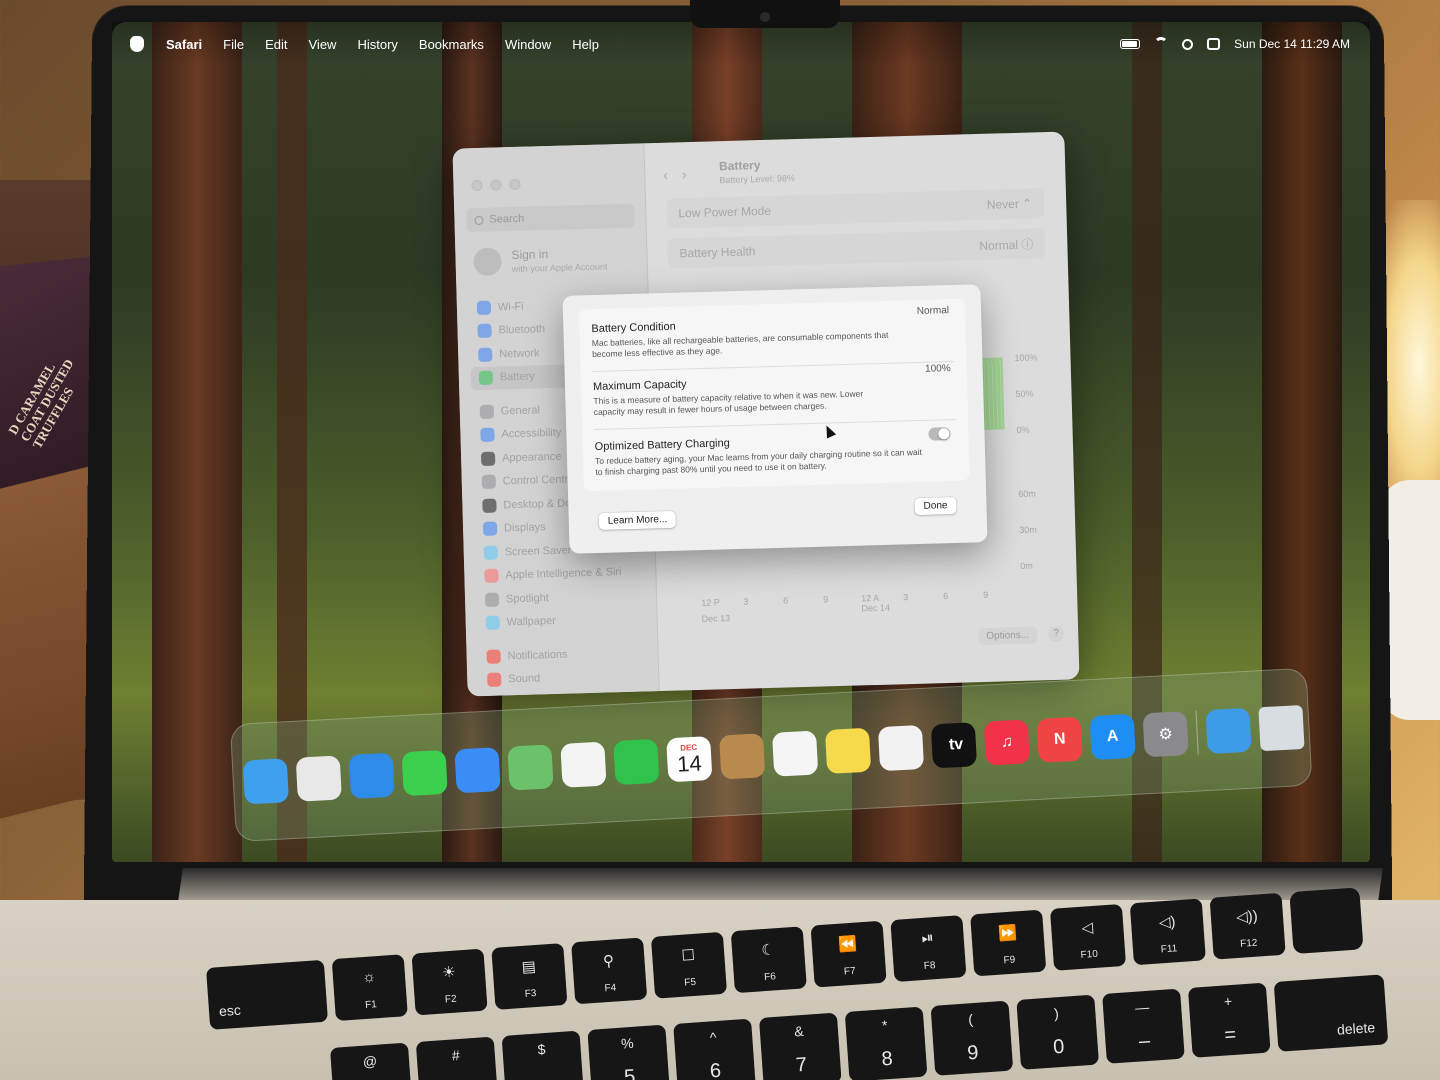 The width and height of the screenshot is (1440, 1080). I want to click on key-delete: delete, so click(1331, 1013).